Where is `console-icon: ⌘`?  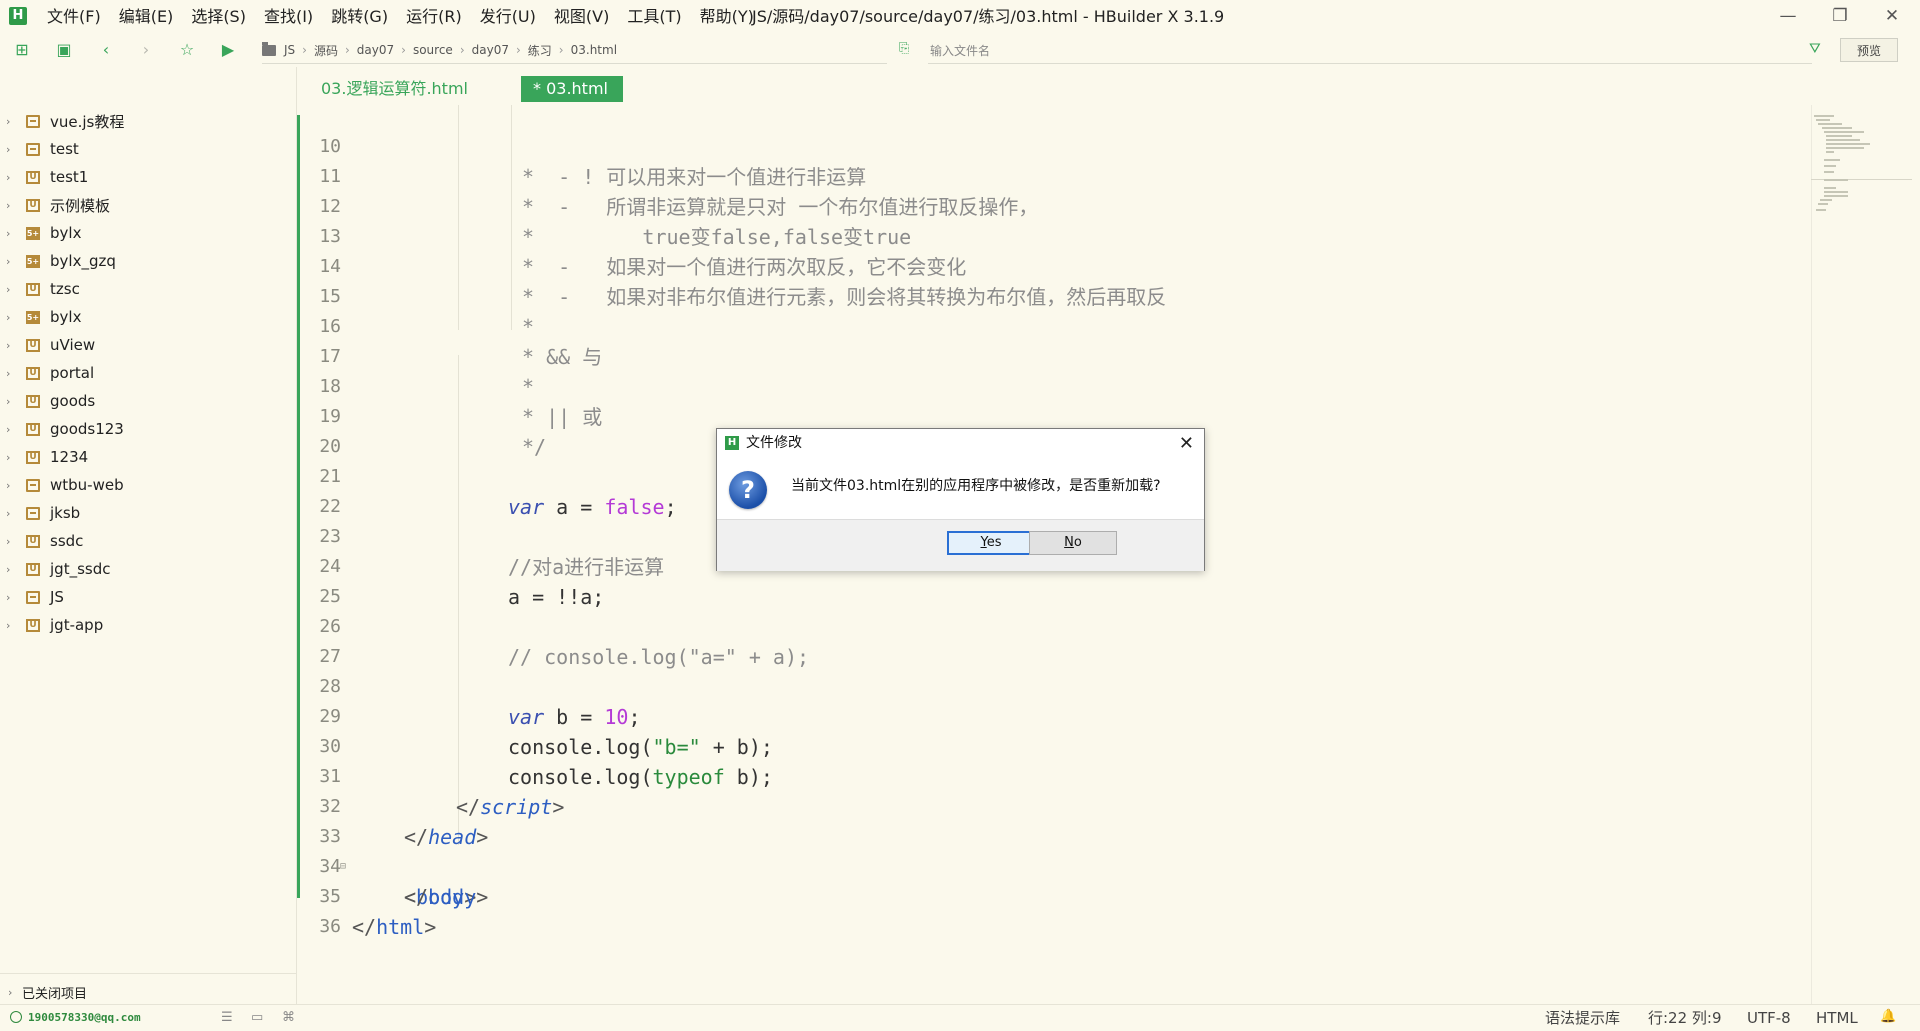
console-icon: ⌘ is located at coordinates (288, 1017).